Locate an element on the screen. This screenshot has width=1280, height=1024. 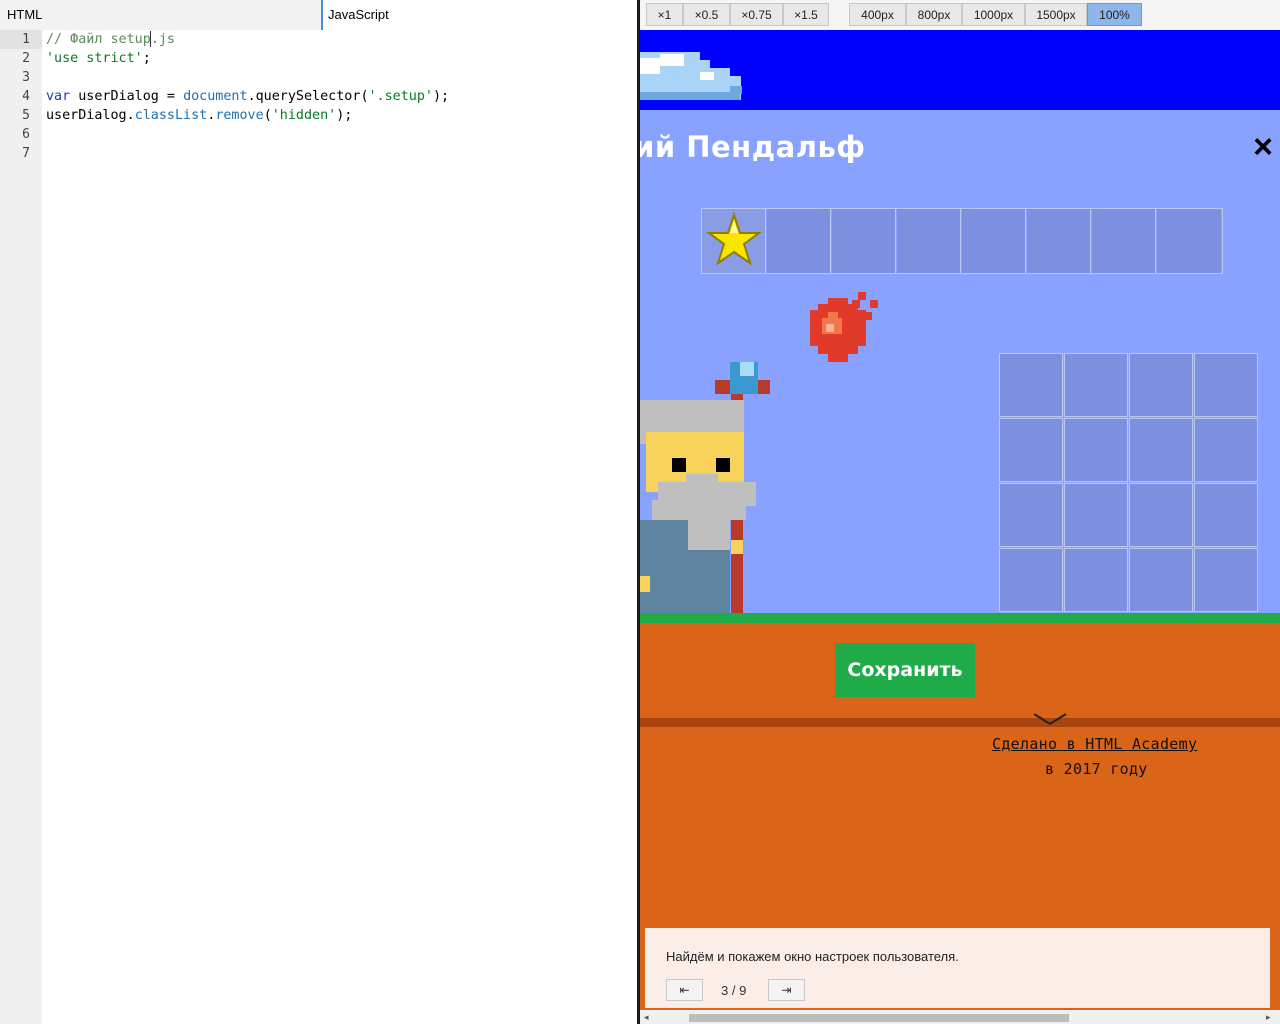
scale-1-button: ×1 is located at coordinates (664, 14).